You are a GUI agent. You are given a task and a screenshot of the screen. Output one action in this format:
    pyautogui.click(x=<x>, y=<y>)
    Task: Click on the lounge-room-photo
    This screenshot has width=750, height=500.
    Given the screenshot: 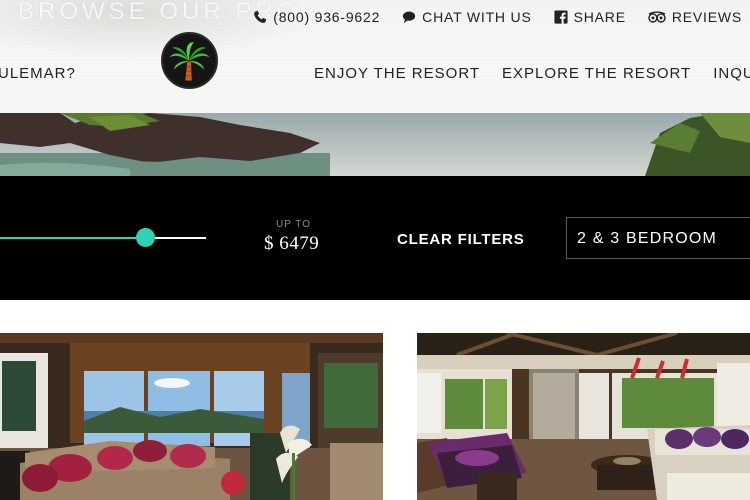 What is the action you would take?
    pyautogui.click(x=583, y=416)
    